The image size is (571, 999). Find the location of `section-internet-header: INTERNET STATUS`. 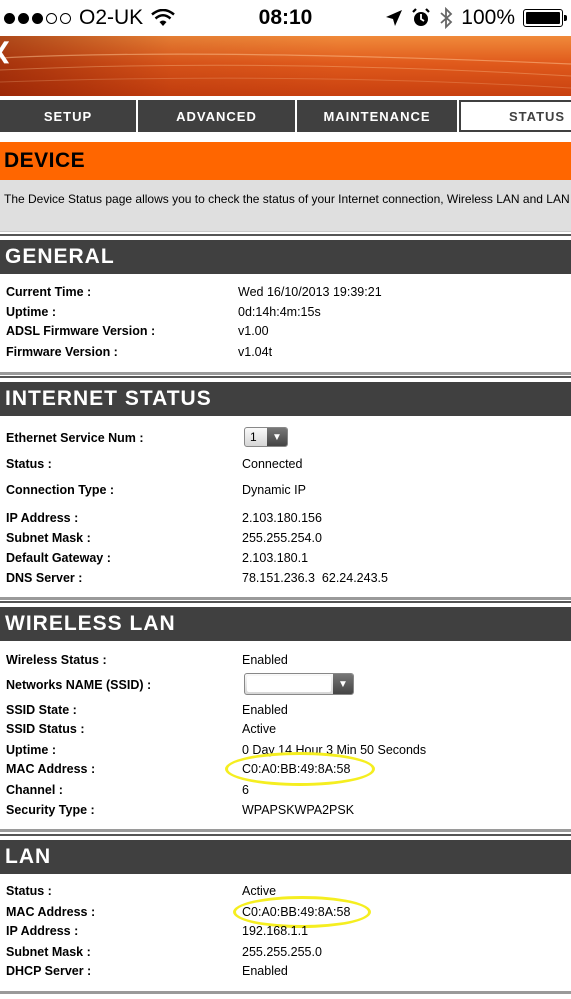

section-internet-header: INTERNET STATUS is located at coordinates (285, 397).